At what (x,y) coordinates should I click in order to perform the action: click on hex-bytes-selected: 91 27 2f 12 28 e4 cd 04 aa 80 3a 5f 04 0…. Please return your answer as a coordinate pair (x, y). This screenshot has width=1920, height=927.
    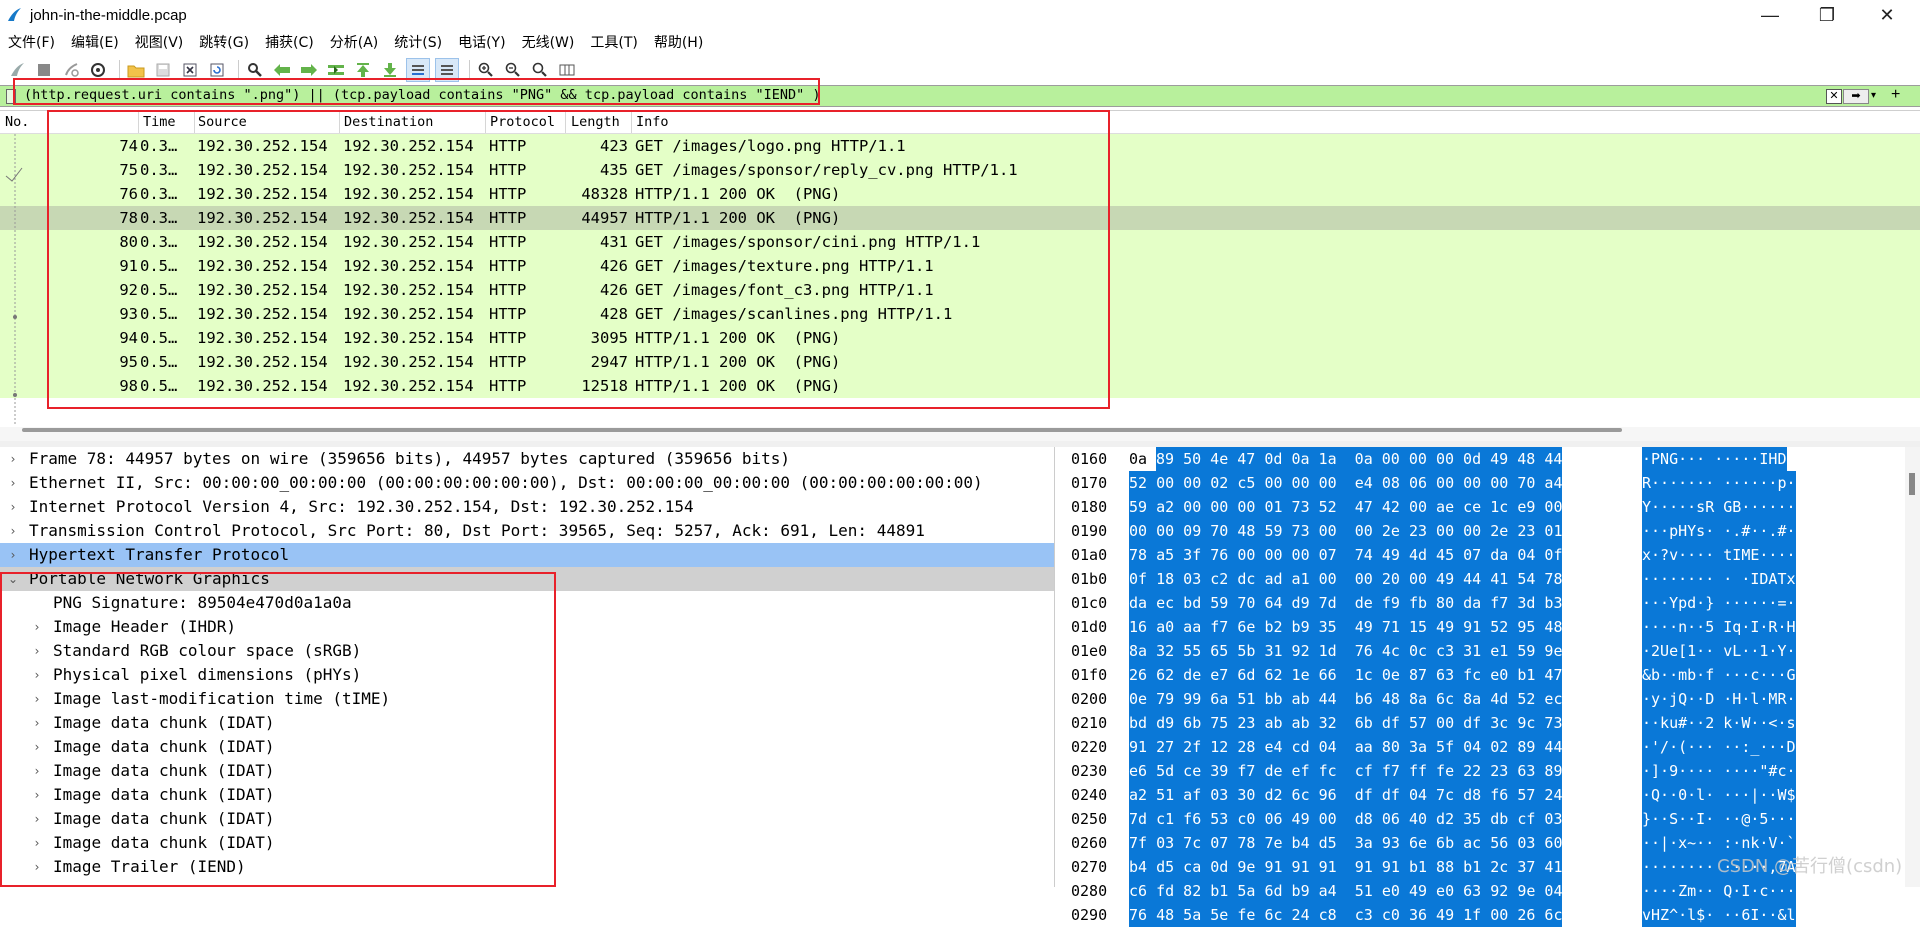
    Looking at the image, I should click on (1346, 747).